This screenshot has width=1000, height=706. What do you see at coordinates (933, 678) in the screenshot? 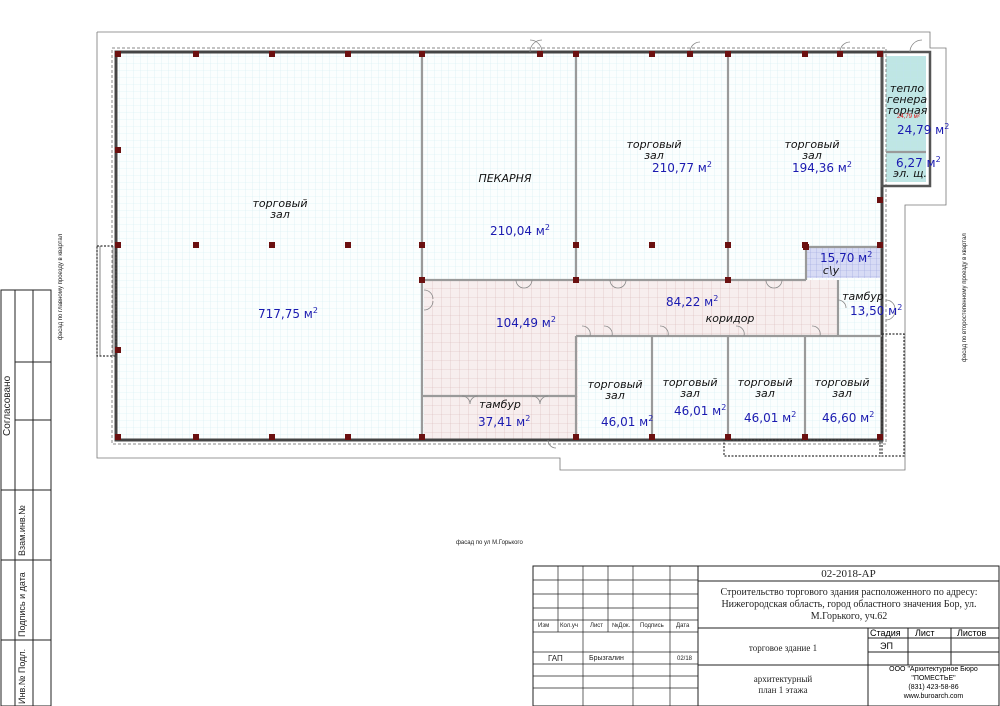
I see `org-line-2: "ПОМЕСТЬЕ"` at bounding box center [933, 678].